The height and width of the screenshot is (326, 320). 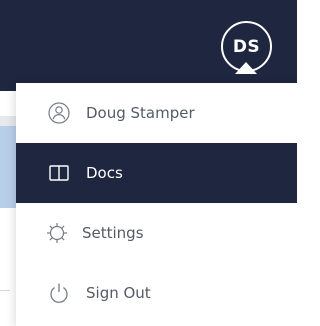 I want to click on menu-item-label: Sign Out, so click(x=118, y=293).